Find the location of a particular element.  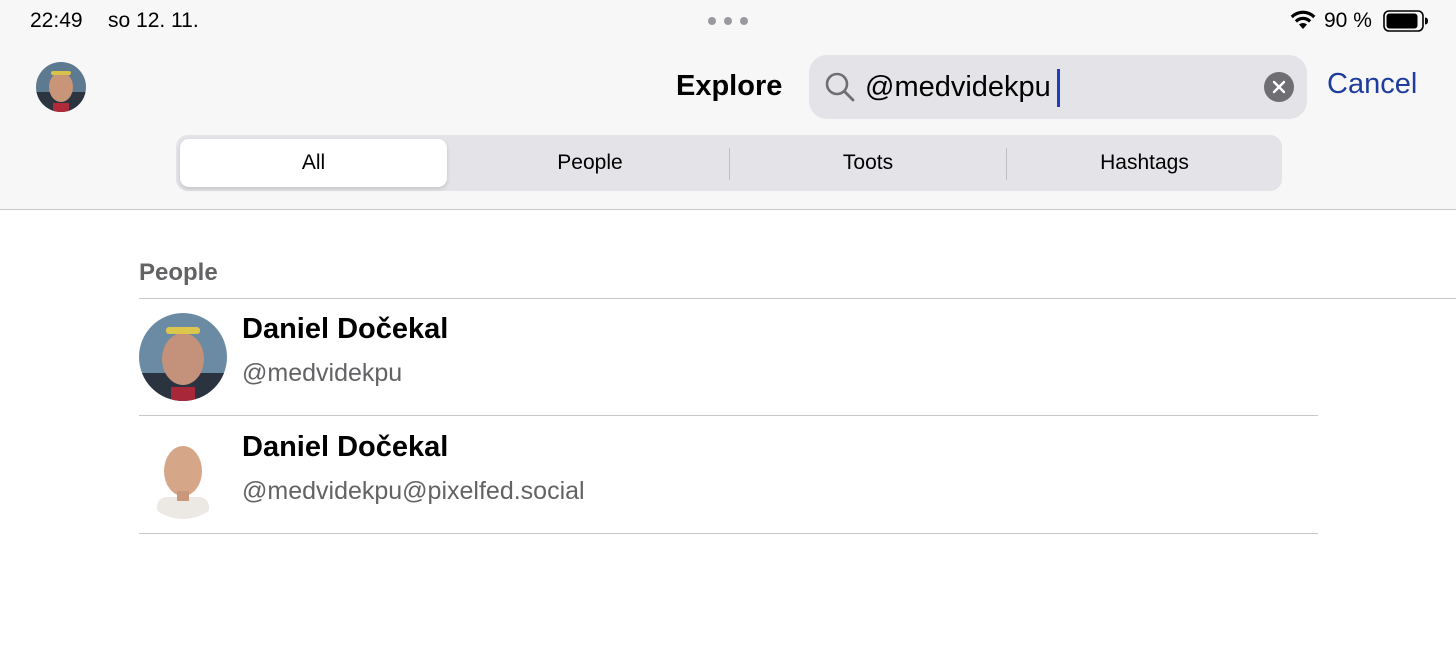

page-title: Explore is located at coordinates (729, 86).